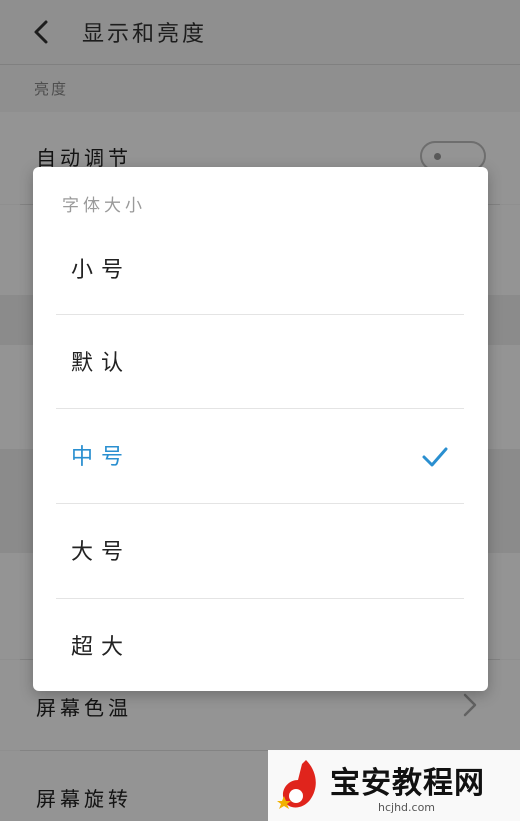 The width and height of the screenshot is (520, 821). I want to click on option-medium: 中号, so click(260, 456).